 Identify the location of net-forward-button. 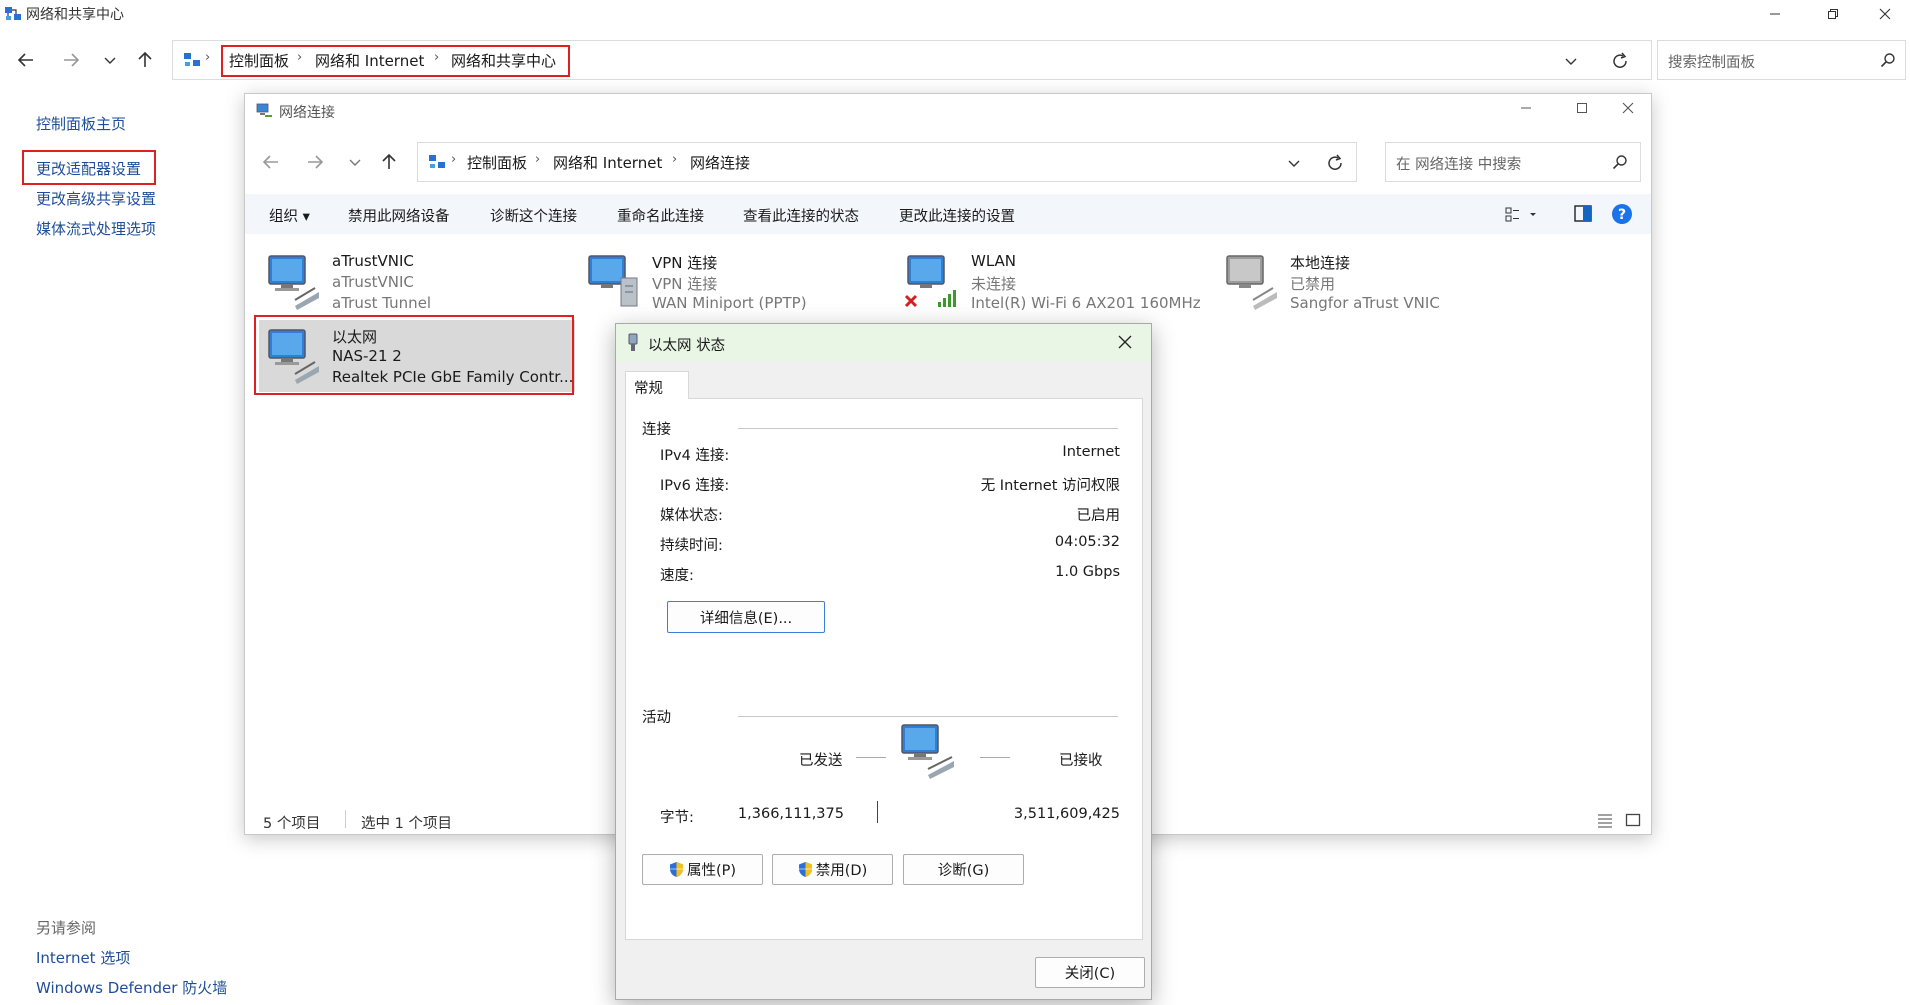
(315, 162).